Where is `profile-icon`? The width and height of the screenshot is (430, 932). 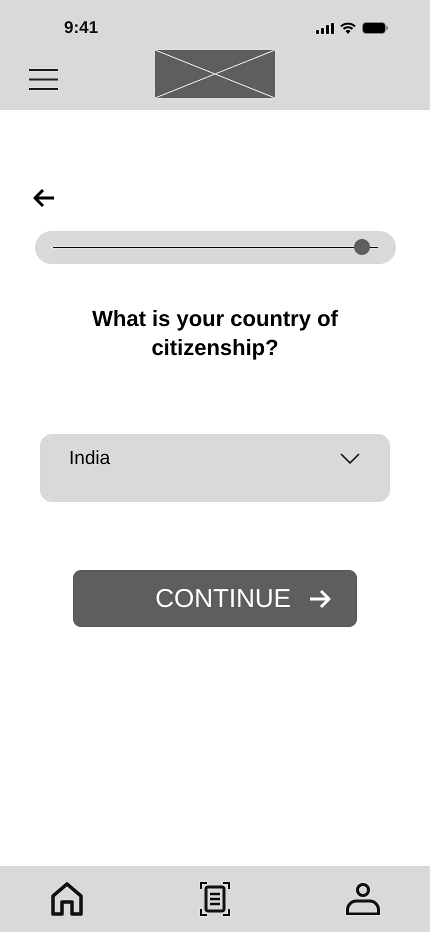 profile-icon is located at coordinates (363, 899).